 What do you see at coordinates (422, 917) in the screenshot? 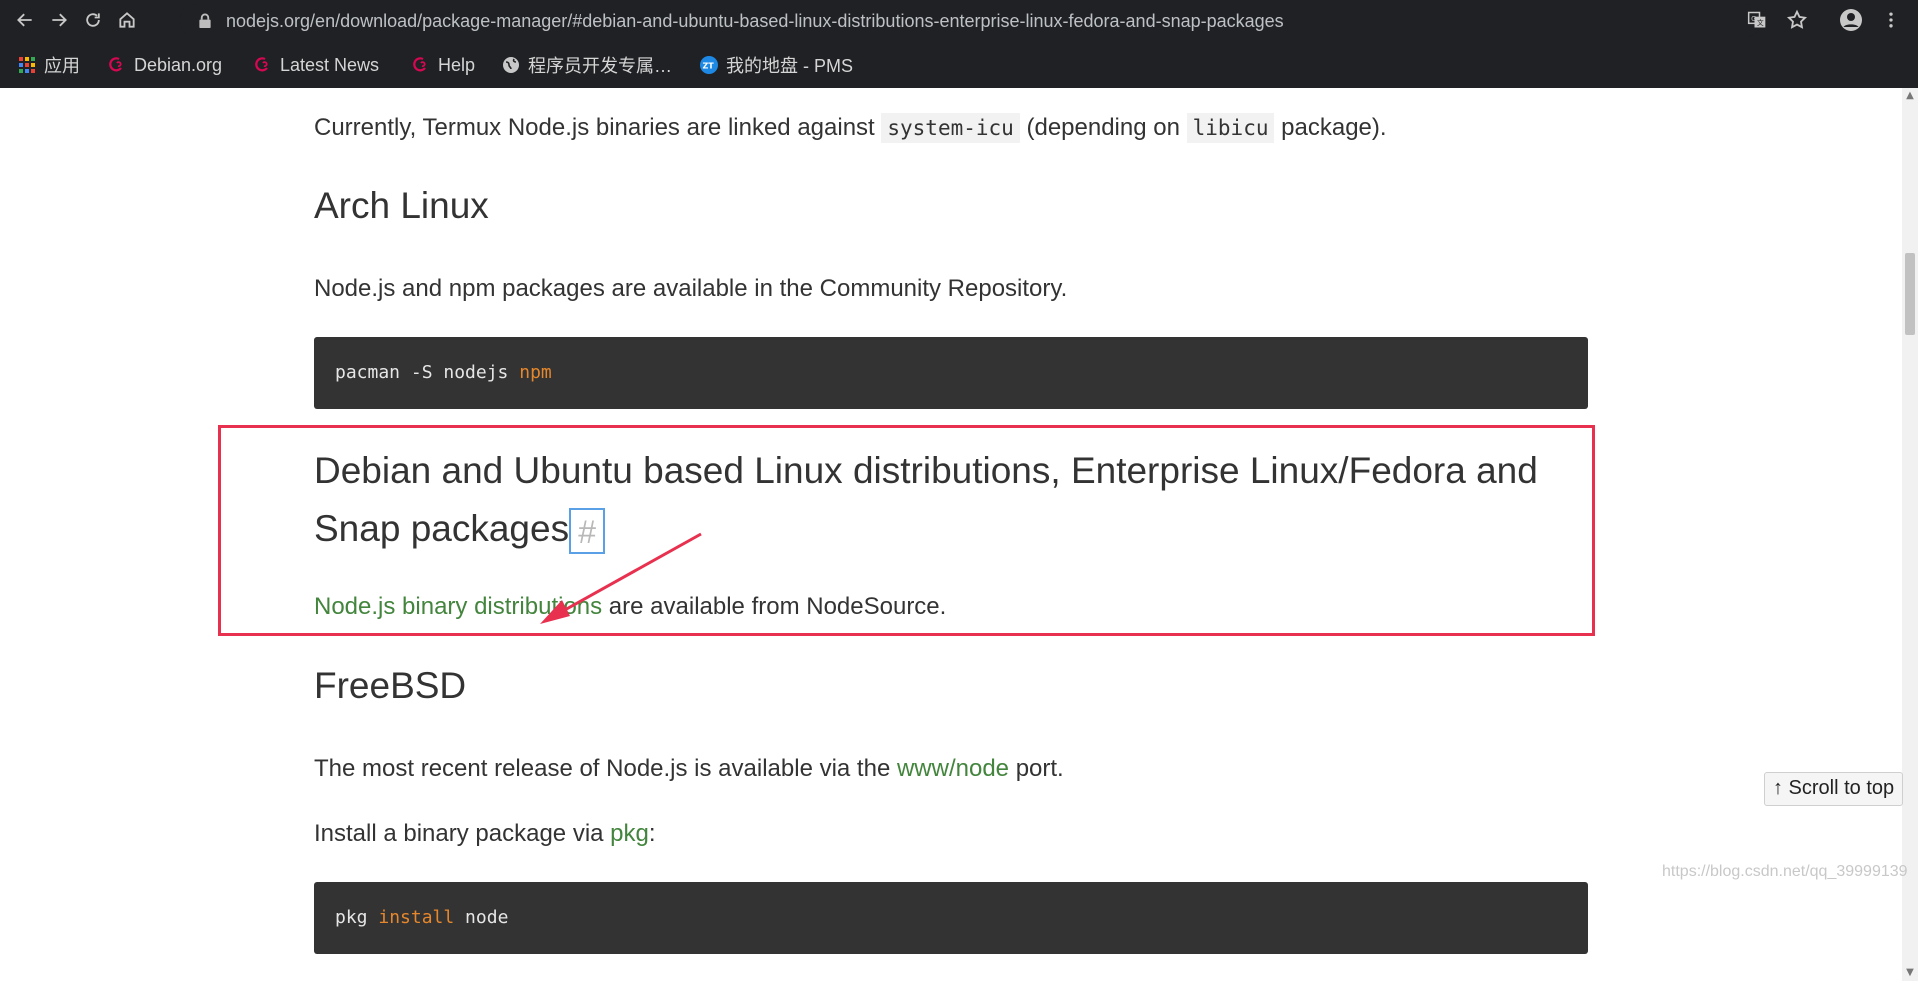
I see `code-text: pkg install node` at bounding box center [422, 917].